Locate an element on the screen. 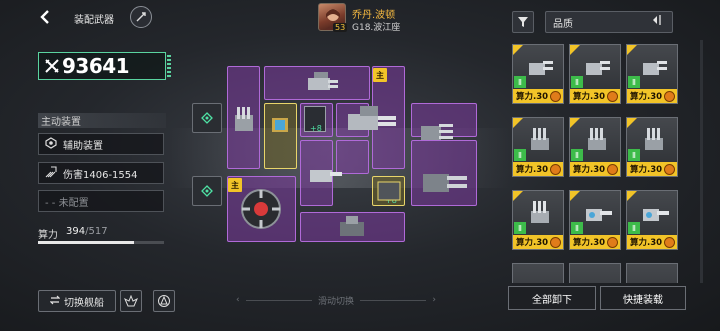  stat-row-damage: 伤害1406-1554 is located at coordinates (101, 173).